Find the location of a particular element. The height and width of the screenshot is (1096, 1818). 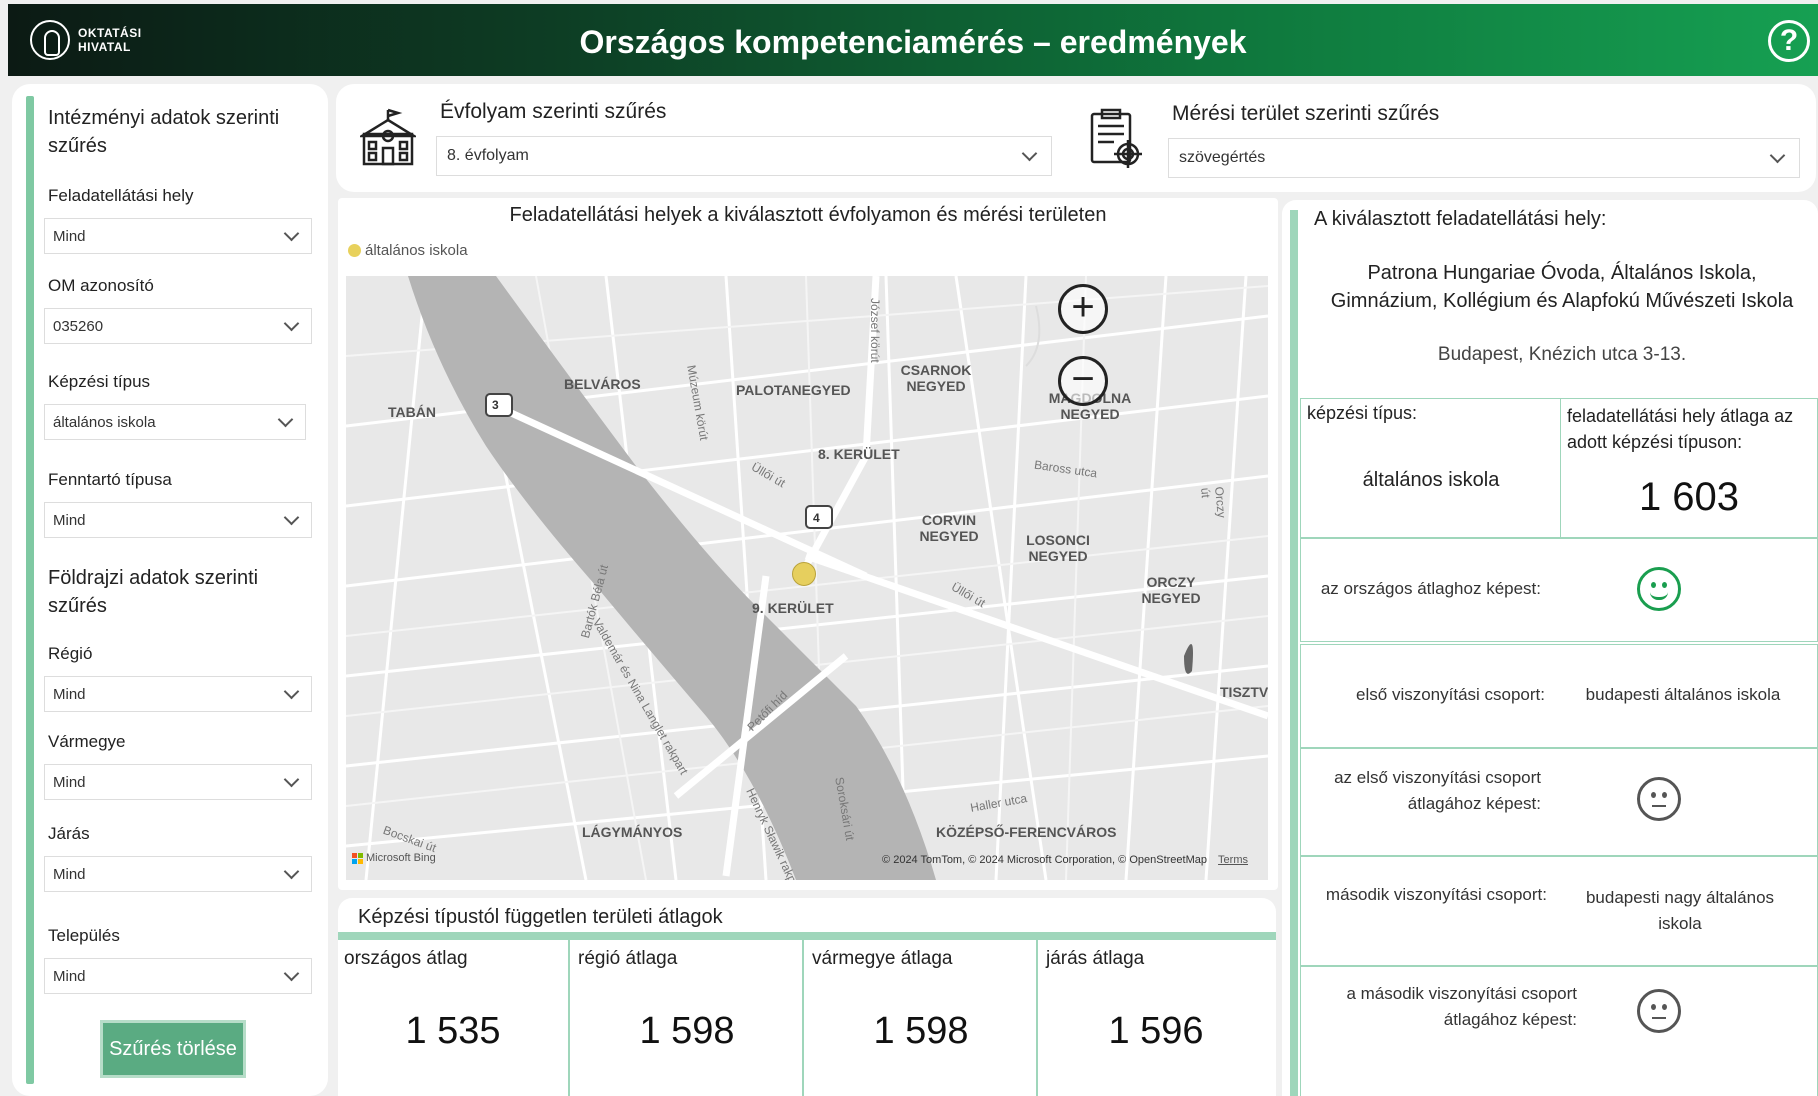

map-label-taban: TABÁN is located at coordinates (412, 412).